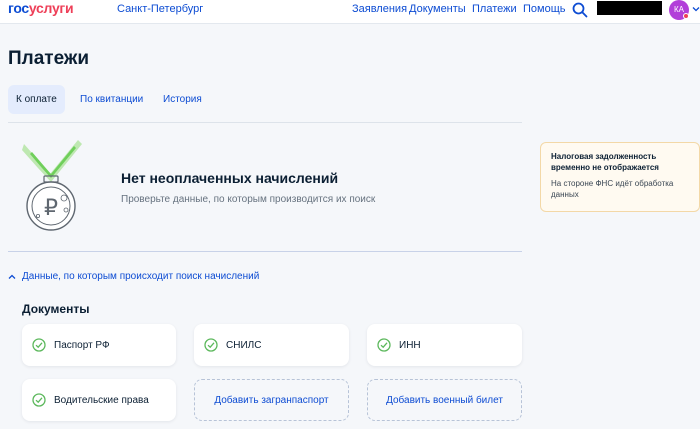  What do you see at coordinates (244, 345) in the screenshot?
I see `document-card-label: СНИЛС` at bounding box center [244, 345].